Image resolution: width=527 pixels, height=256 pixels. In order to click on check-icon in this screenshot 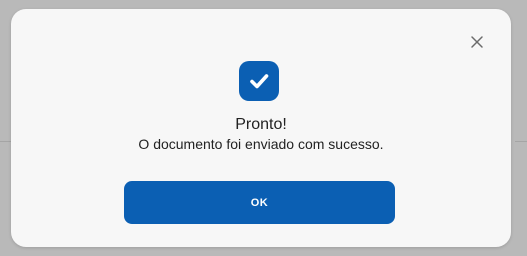, I will do `click(259, 81)`.